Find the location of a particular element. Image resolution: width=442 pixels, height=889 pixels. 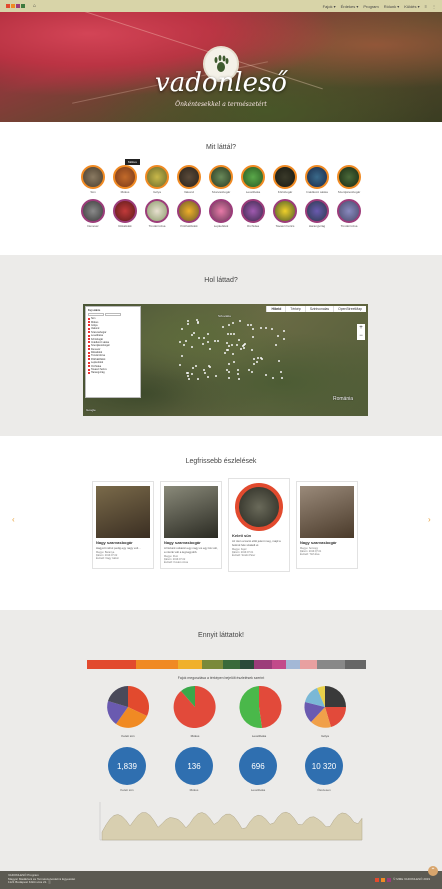

section-title: Legfrissebb észlelések is located at coordinates (221, 461).